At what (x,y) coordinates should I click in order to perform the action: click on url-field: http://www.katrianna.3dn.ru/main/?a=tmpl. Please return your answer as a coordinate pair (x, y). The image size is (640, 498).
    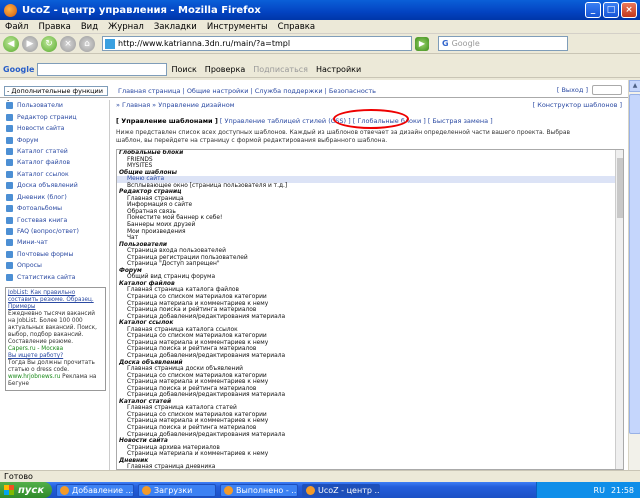
    Looking at the image, I should click on (257, 43).